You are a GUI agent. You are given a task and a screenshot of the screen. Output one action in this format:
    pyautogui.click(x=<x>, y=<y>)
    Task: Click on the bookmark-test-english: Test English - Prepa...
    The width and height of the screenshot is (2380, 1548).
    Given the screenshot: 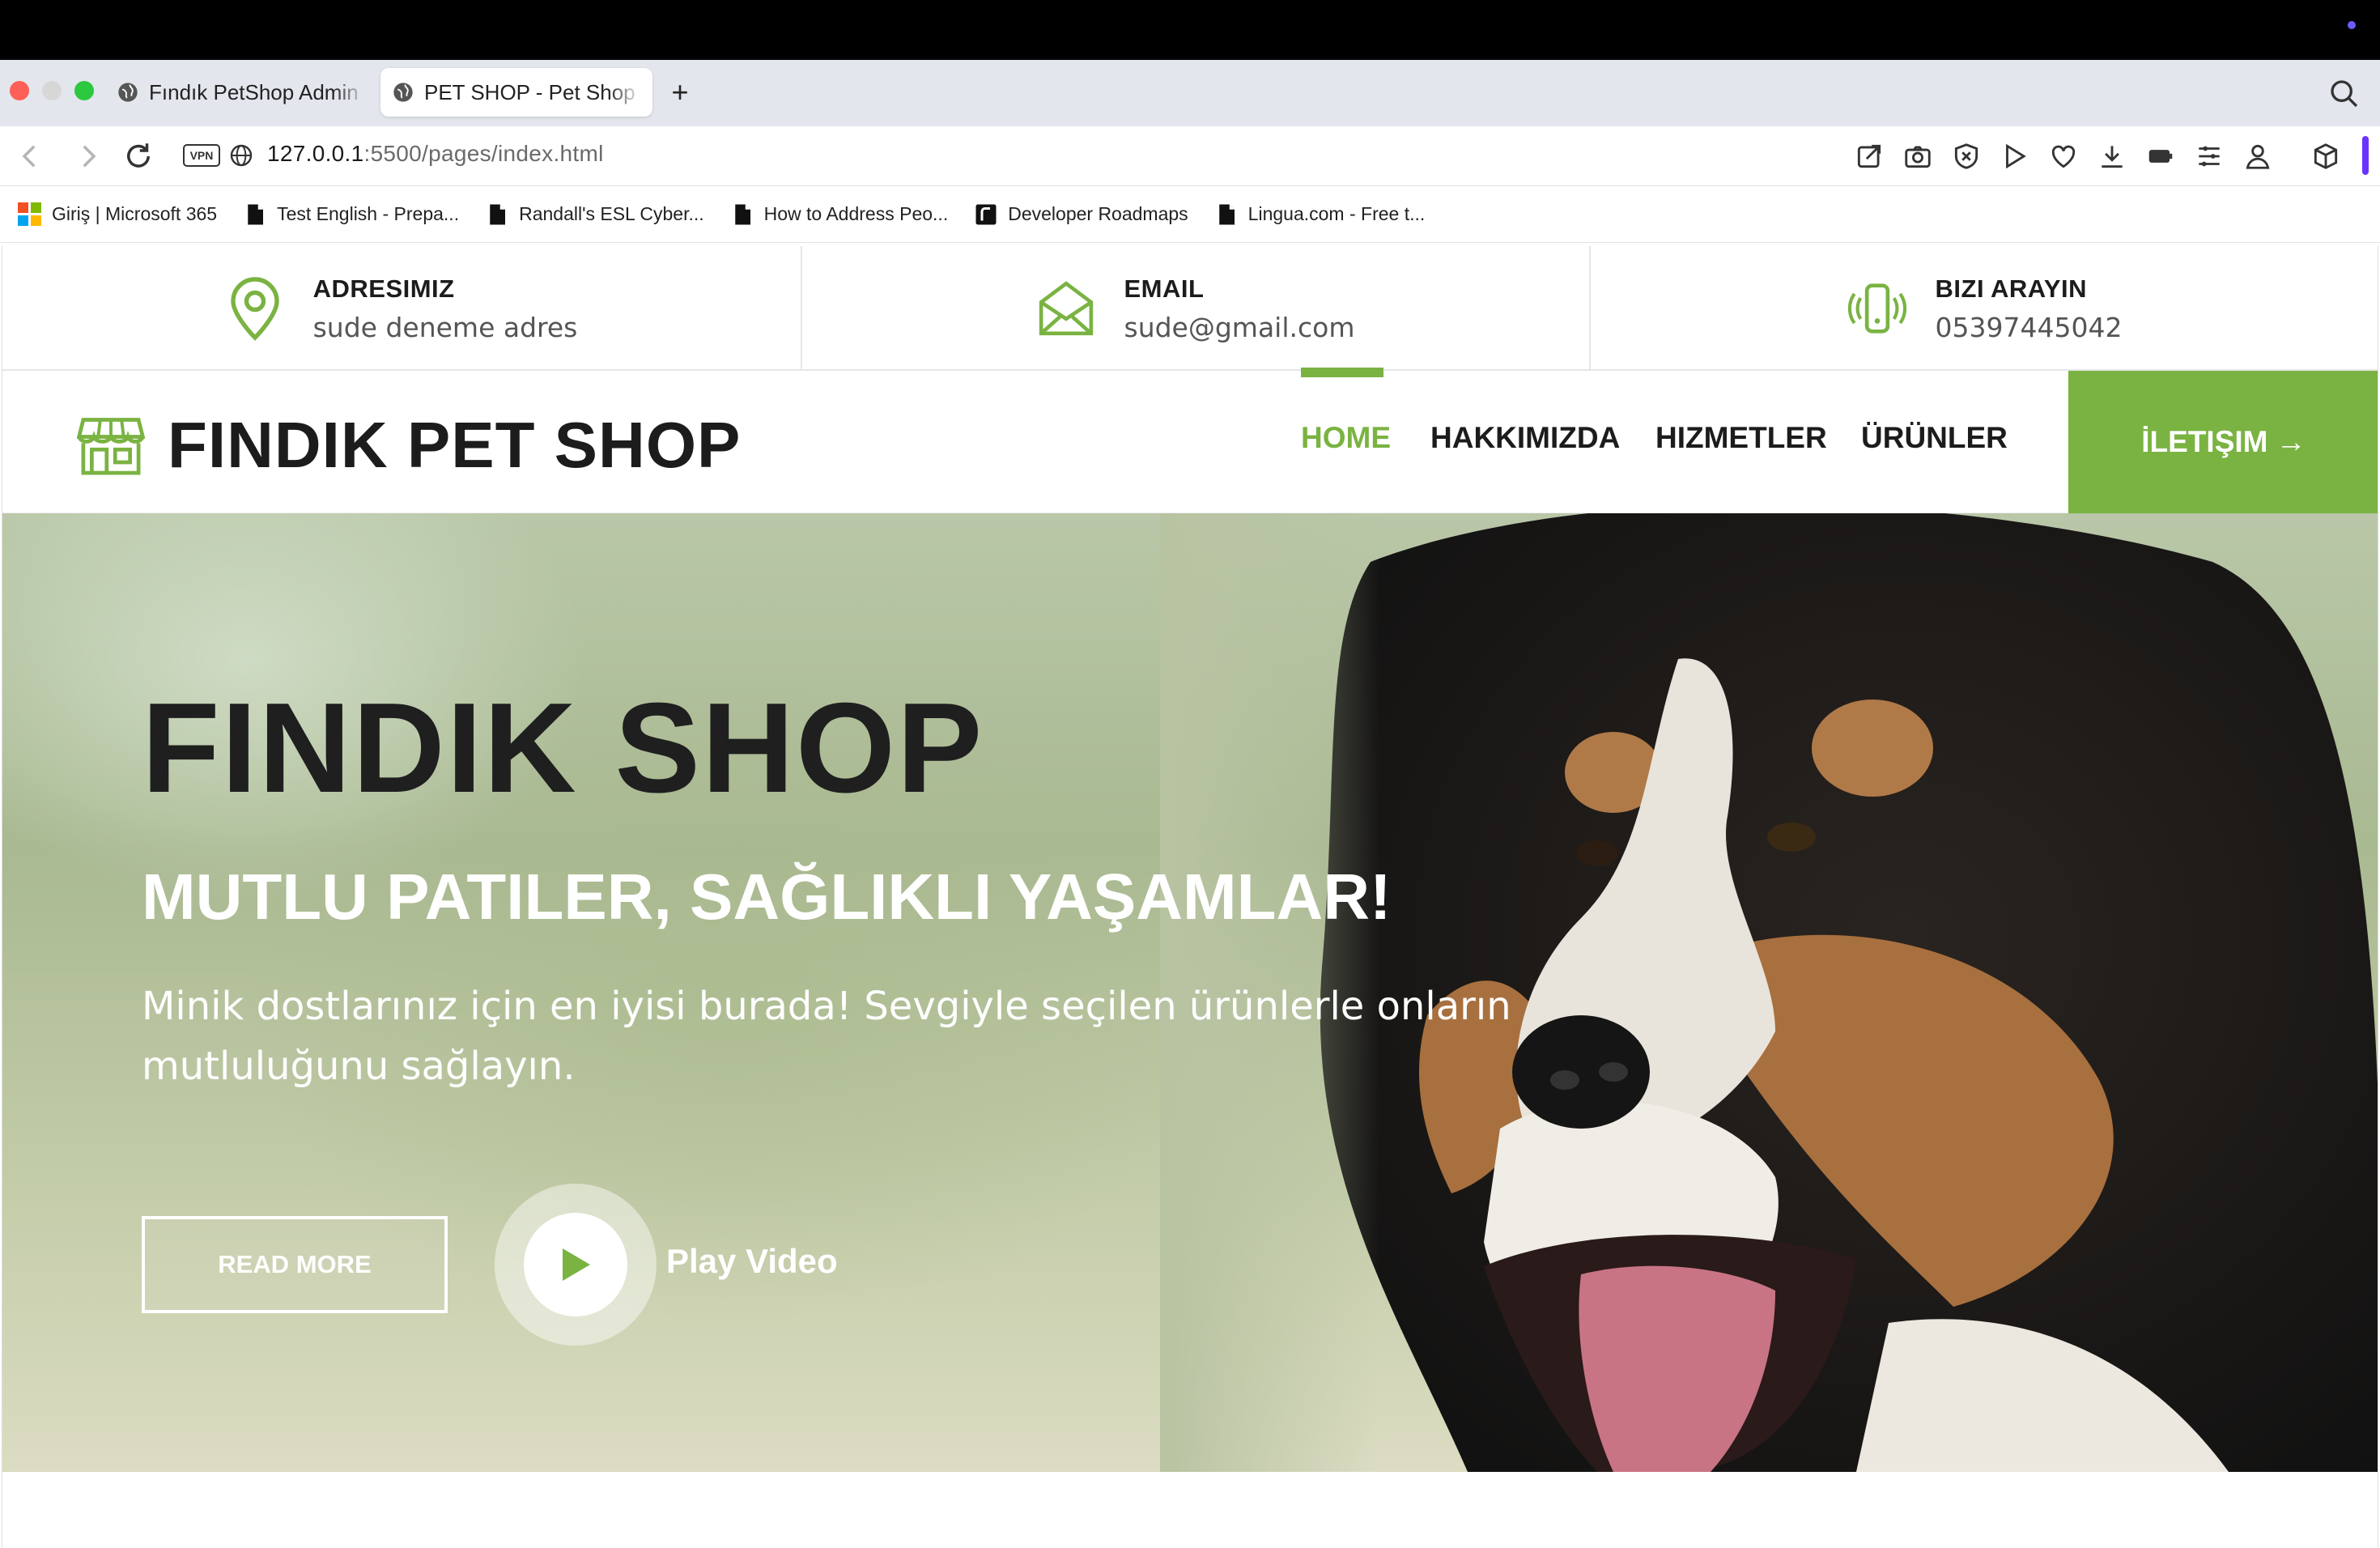 What is the action you would take?
    pyautogui.click(x=351, y=215)
    